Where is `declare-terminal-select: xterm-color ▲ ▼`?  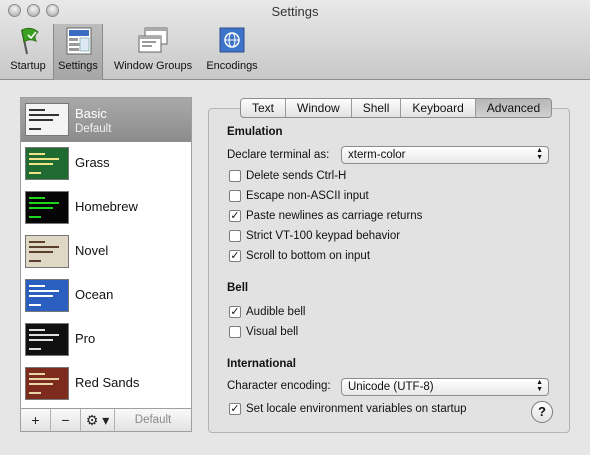
declare-terminal-select: xterm-color ▲ ▼ is located at coordinates (445, 155).